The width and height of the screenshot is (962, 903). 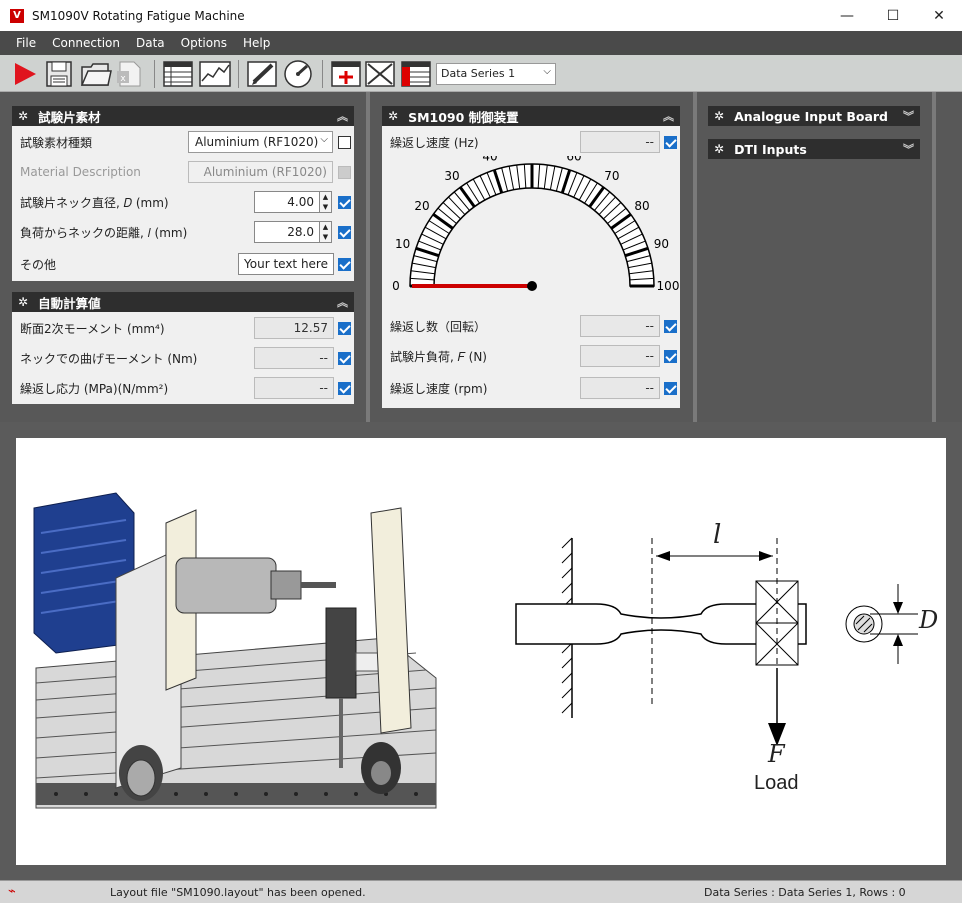 What do you see at coordinates (138, 15) in the screenshot?
I see `window-title: SM1090V Rotating Fatigue Machine` at bounding box center [138, 15].